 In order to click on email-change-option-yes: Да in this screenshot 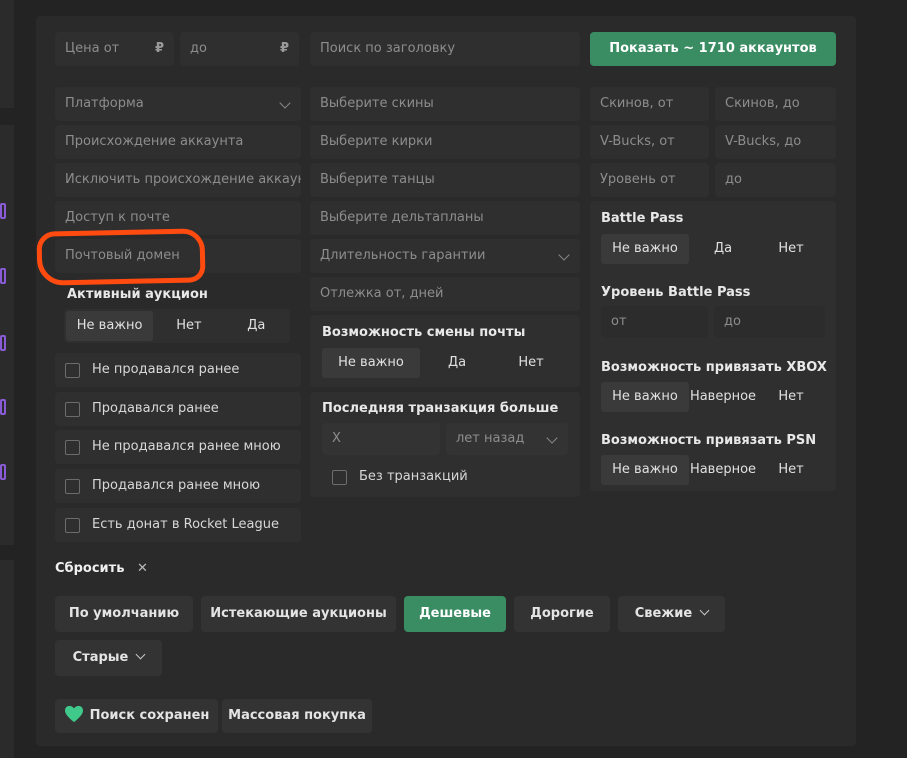, I will do `click(457, 363)`.